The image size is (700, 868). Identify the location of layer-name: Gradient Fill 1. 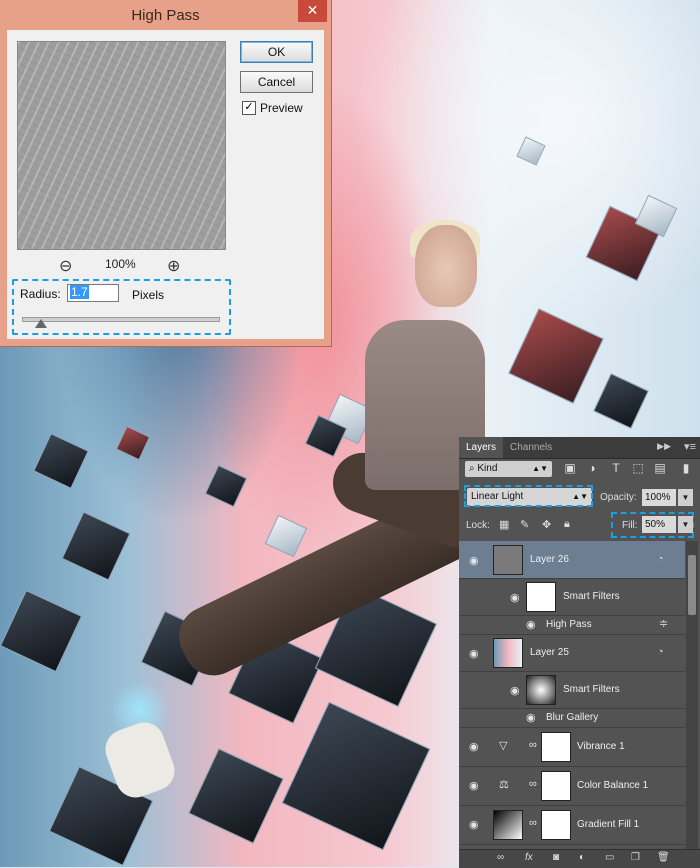
(608, 824).